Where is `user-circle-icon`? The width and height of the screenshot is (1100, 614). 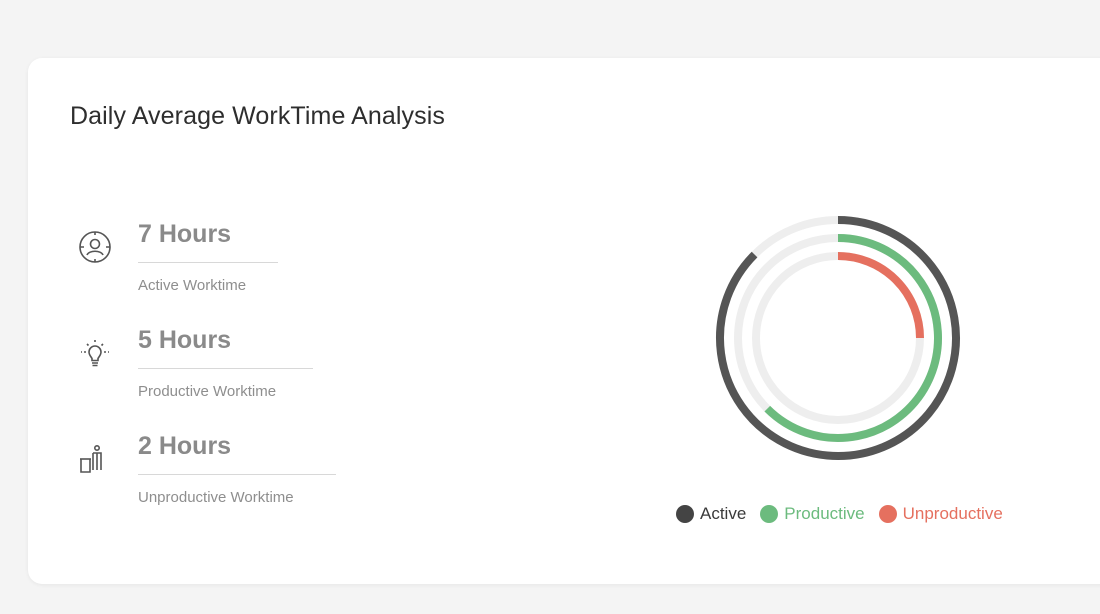
user-circle-icon is located at coordinates (95, 247).